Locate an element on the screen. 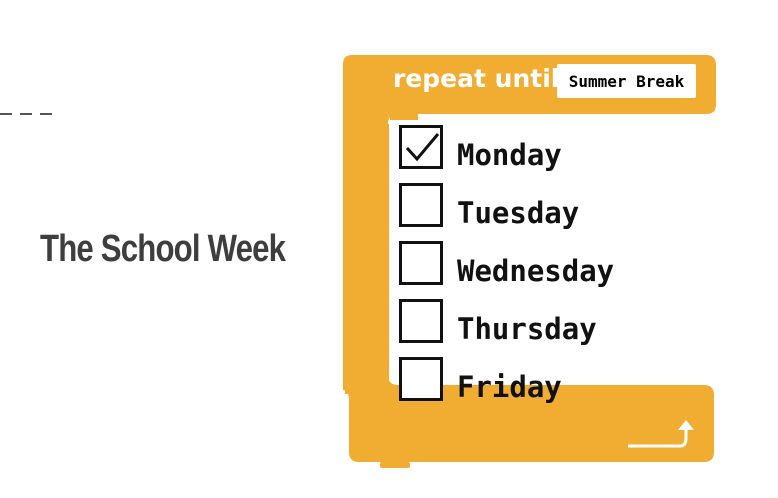  checkmark-icon is located at coordinates (422, 147).